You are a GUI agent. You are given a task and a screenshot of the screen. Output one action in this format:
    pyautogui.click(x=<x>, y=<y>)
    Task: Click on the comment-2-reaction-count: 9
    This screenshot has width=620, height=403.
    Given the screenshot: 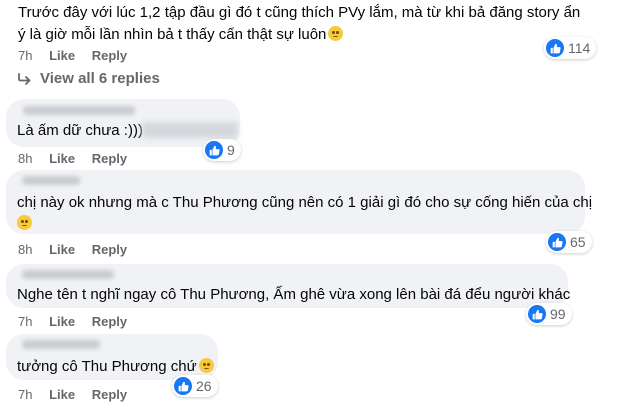 What is the action you would take?
    pyautogui.click(x=222, y=150)
    